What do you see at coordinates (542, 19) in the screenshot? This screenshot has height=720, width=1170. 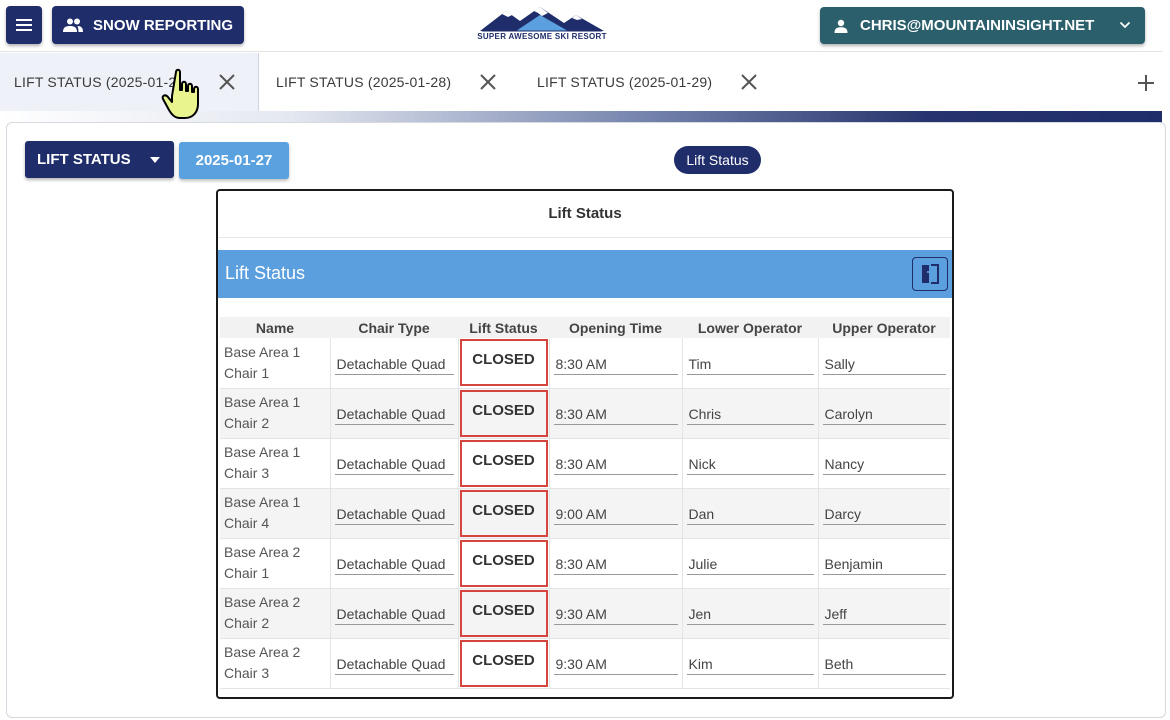 I see `mountain-logo-icon` at bounding box center [542, 19].